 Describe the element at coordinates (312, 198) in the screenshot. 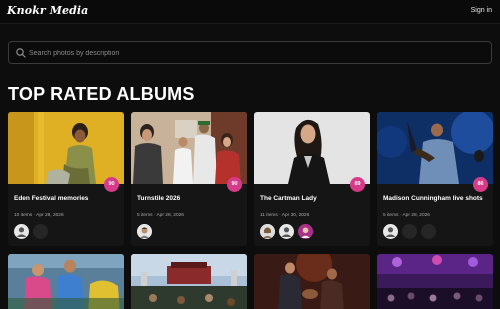

I see `album-title: The Cartman Lady` at that location.